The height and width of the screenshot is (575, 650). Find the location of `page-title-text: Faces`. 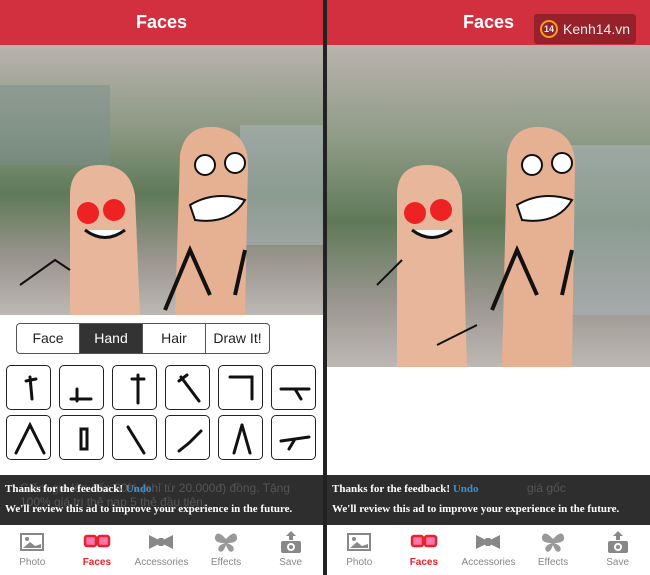

page-title-text: Faces is located at coordinates (488, 22).